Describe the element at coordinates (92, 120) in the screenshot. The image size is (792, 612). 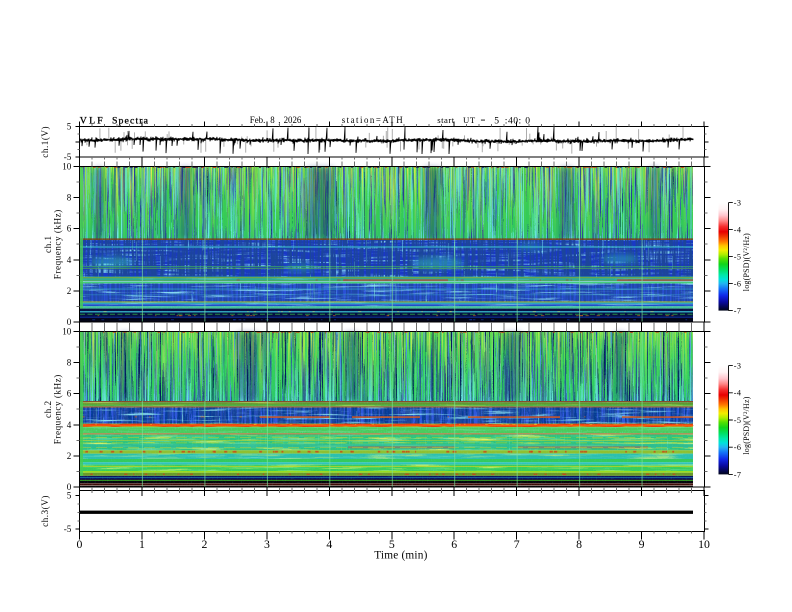
I see `svg-text: VLF` at that location.